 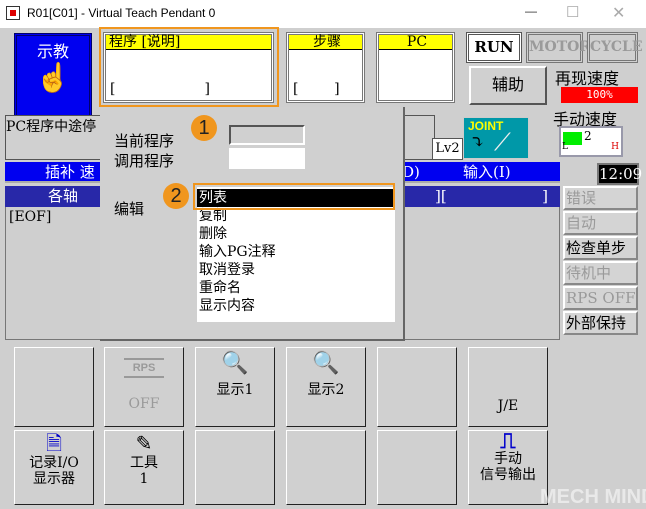 I want to click on io-recorder-label-1: 记录I/O, so click(x=54, y=463).